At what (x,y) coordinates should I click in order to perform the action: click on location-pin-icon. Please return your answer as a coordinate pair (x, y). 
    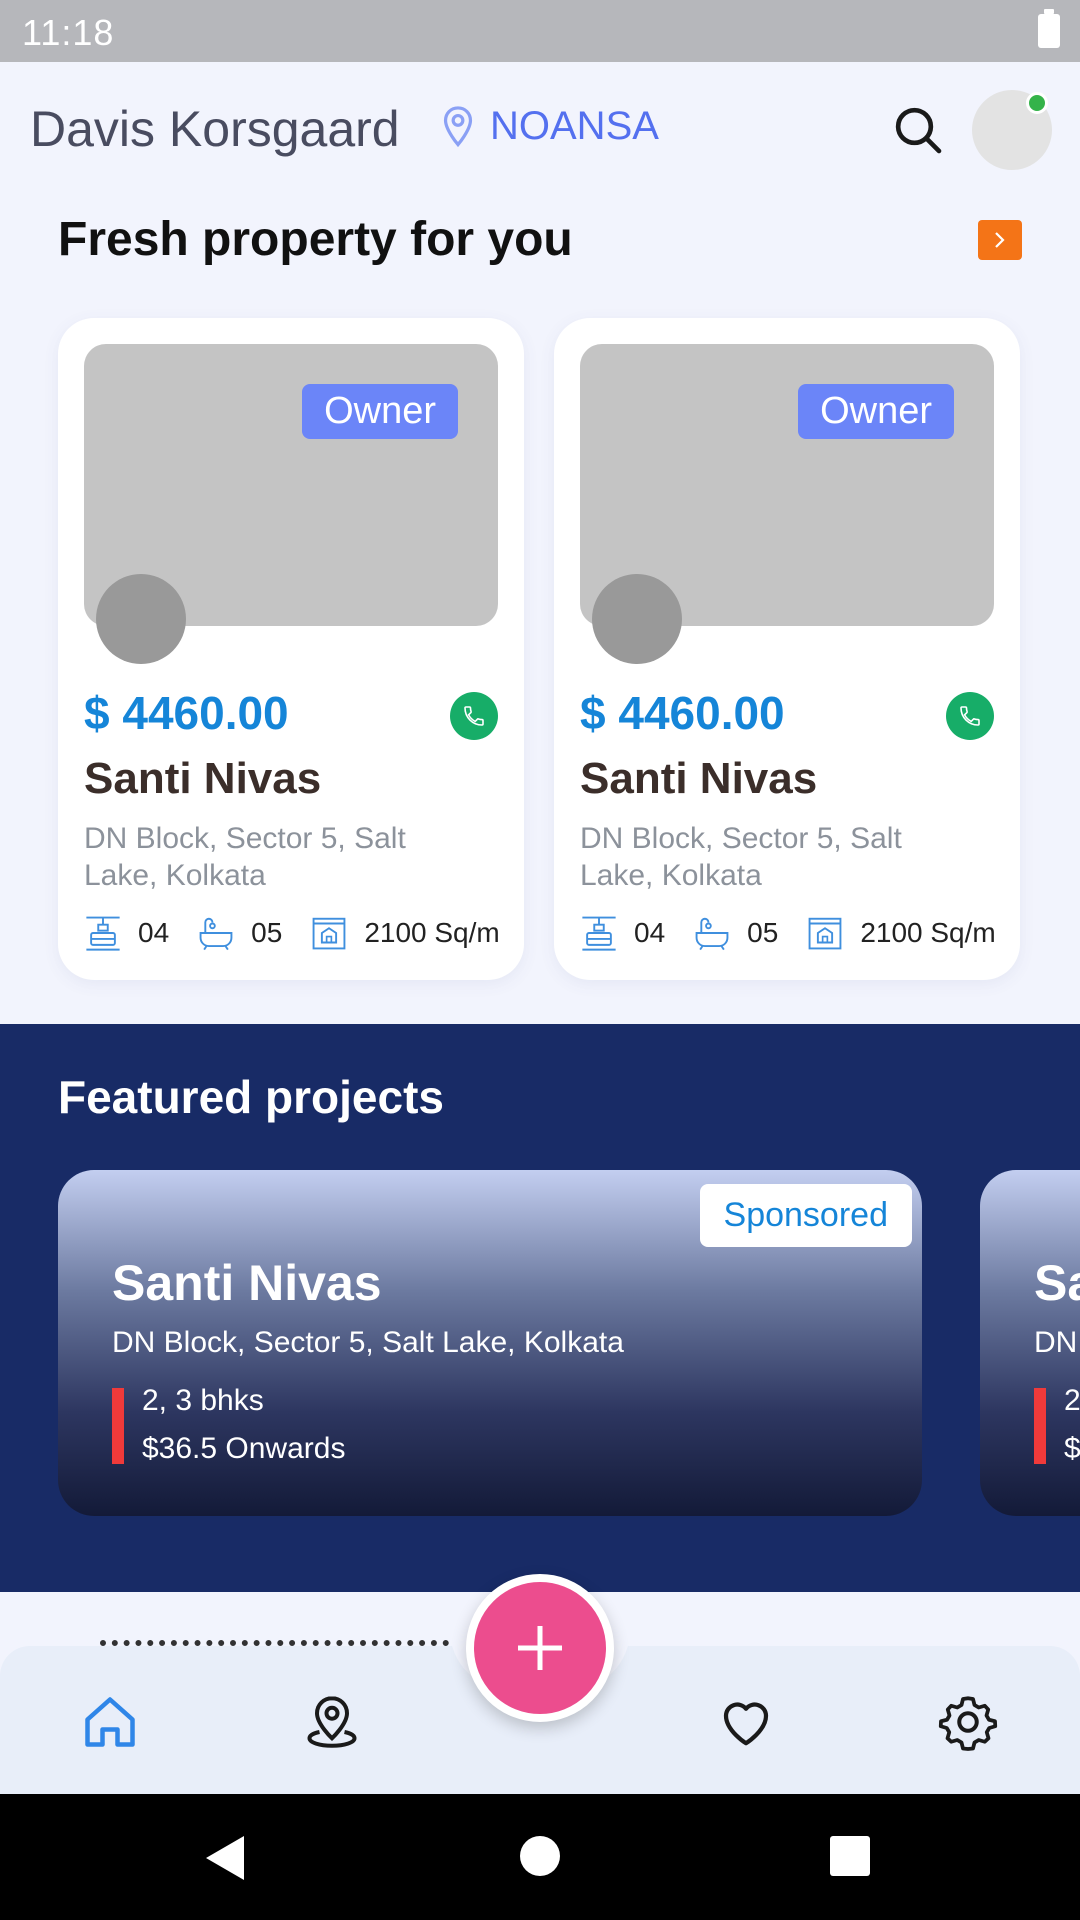
    Looking at the image, I should click on (458, 126).